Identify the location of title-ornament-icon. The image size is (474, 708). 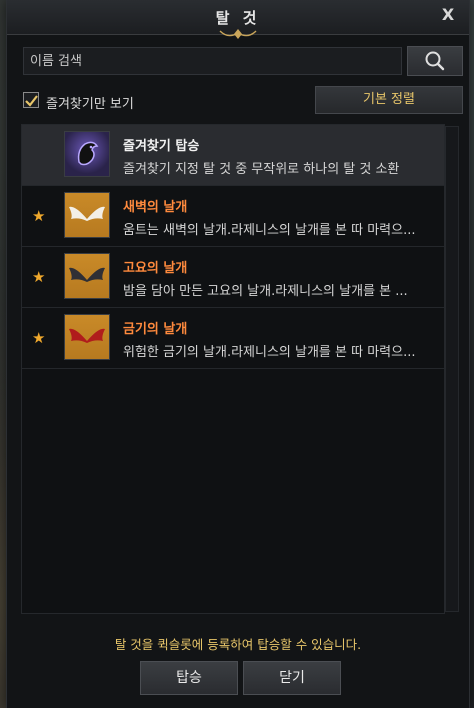
(238, 34).